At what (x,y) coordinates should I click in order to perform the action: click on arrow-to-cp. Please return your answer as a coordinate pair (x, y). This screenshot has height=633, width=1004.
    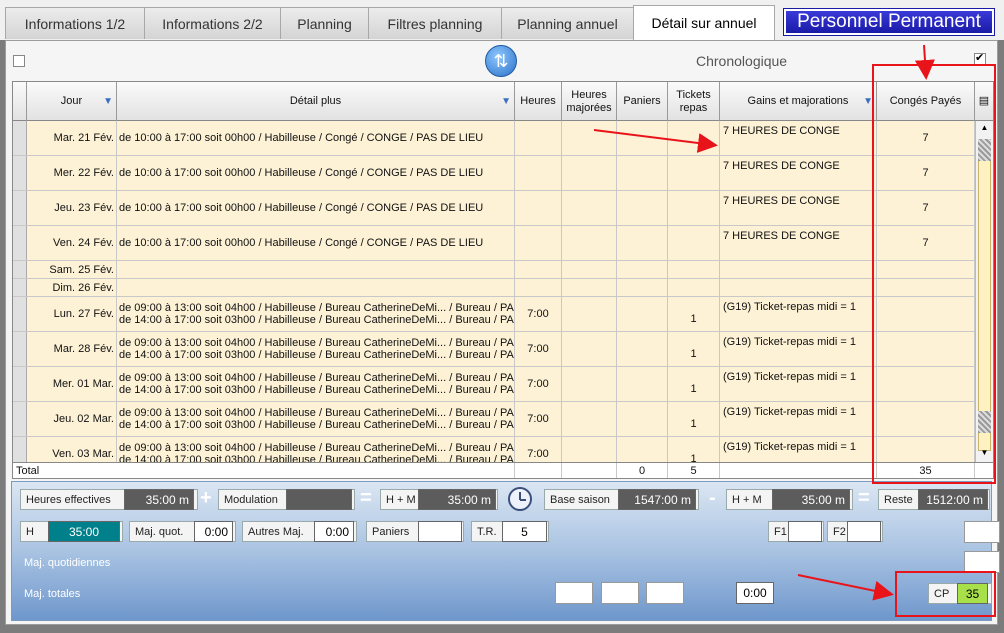
    Looking at the image, I should click on (845, 587).